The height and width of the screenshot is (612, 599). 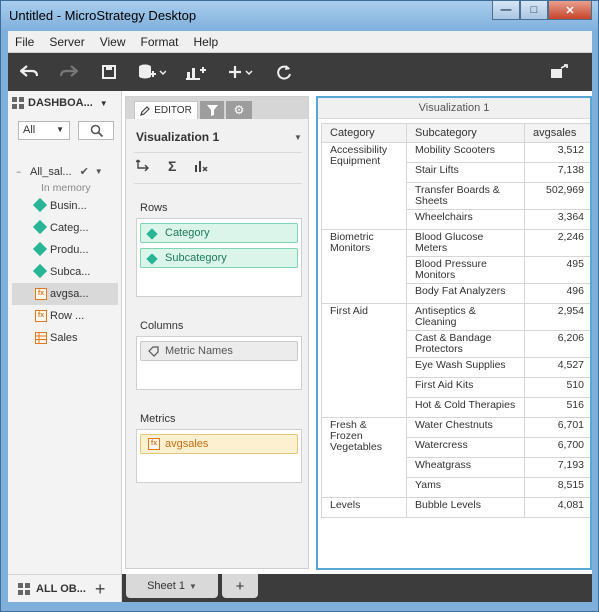 I want to click on avgsales-cell: 496, so click(x=557, y=293).